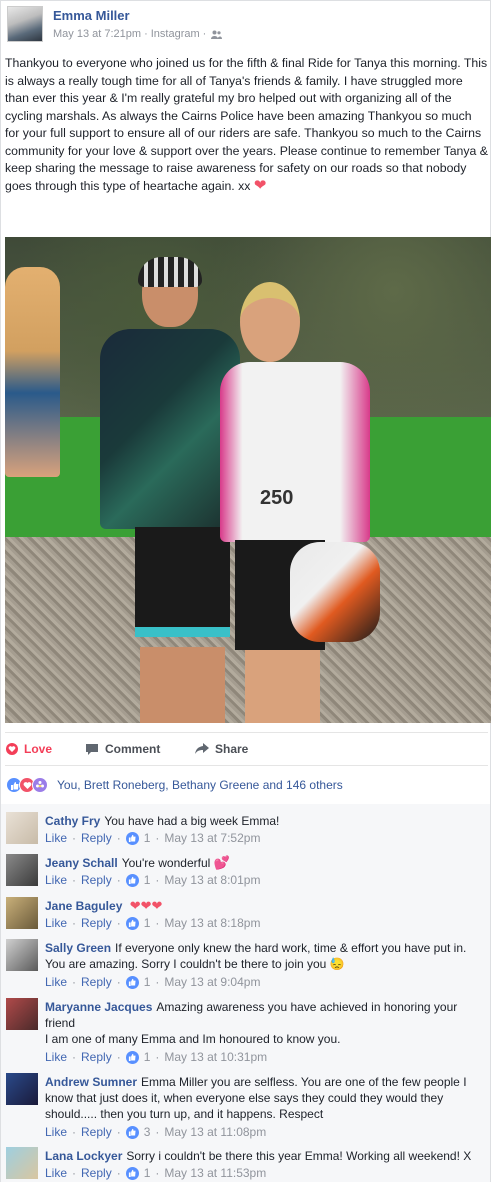 This screenshot has height=1182, width=491. What do you see at coordinates (40, 785) in the screenshot?
I see `care-reaction-icon` at bounding box center [40, 785].